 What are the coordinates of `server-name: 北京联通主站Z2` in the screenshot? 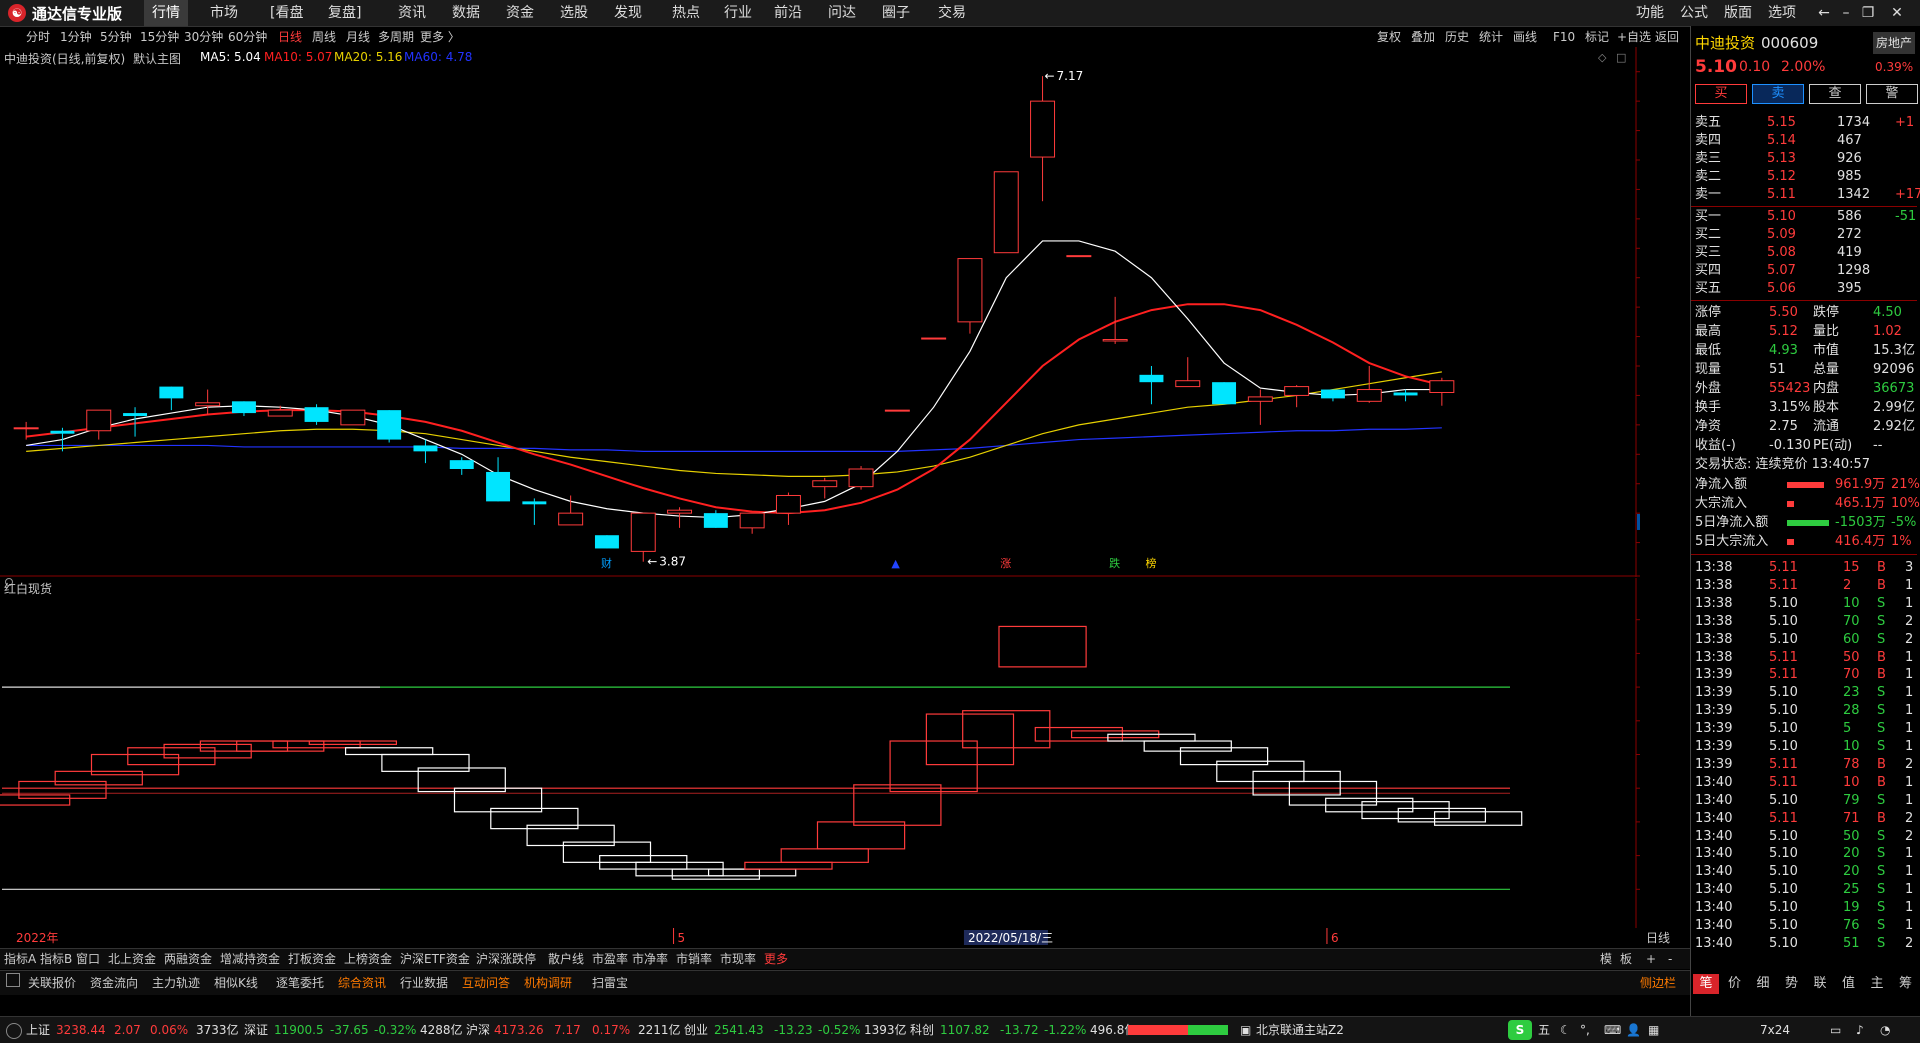 It's located at (1300, 1030).